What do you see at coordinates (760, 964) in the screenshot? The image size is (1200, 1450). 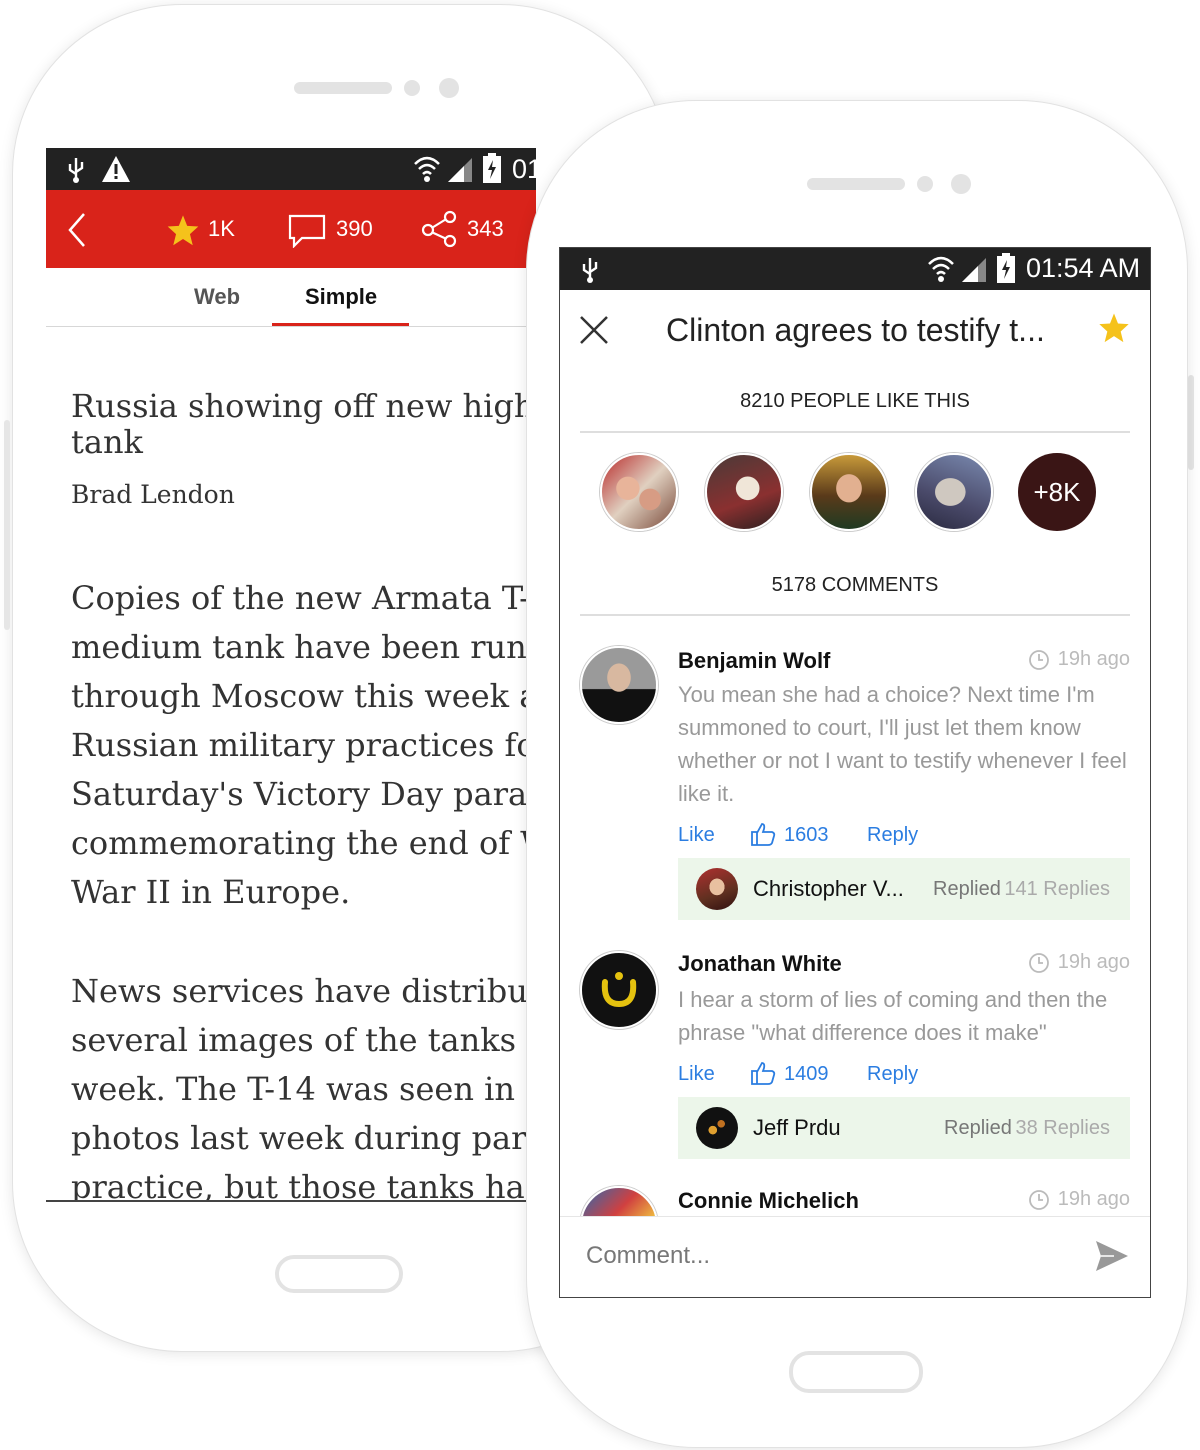 I see `commenter-name: Jonathan White` at bounding box center [760, 964].